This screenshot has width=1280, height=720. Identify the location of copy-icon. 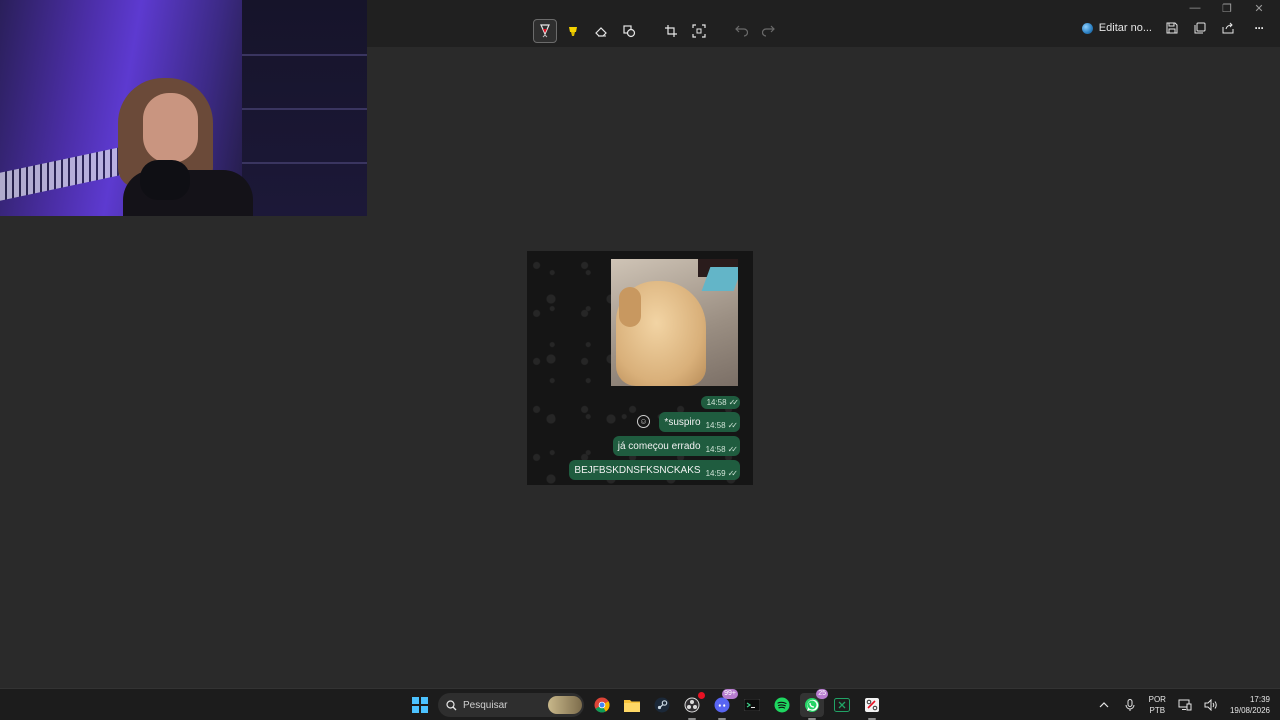
(1200, 28).